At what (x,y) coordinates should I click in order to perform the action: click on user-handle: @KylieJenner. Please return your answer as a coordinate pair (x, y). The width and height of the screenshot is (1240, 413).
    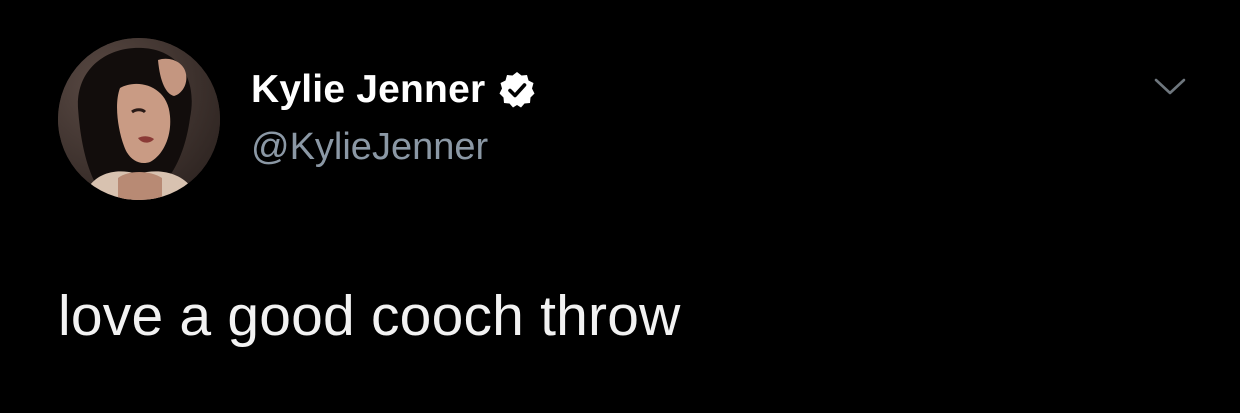
    Looking at the image, I should click on (394, 147).